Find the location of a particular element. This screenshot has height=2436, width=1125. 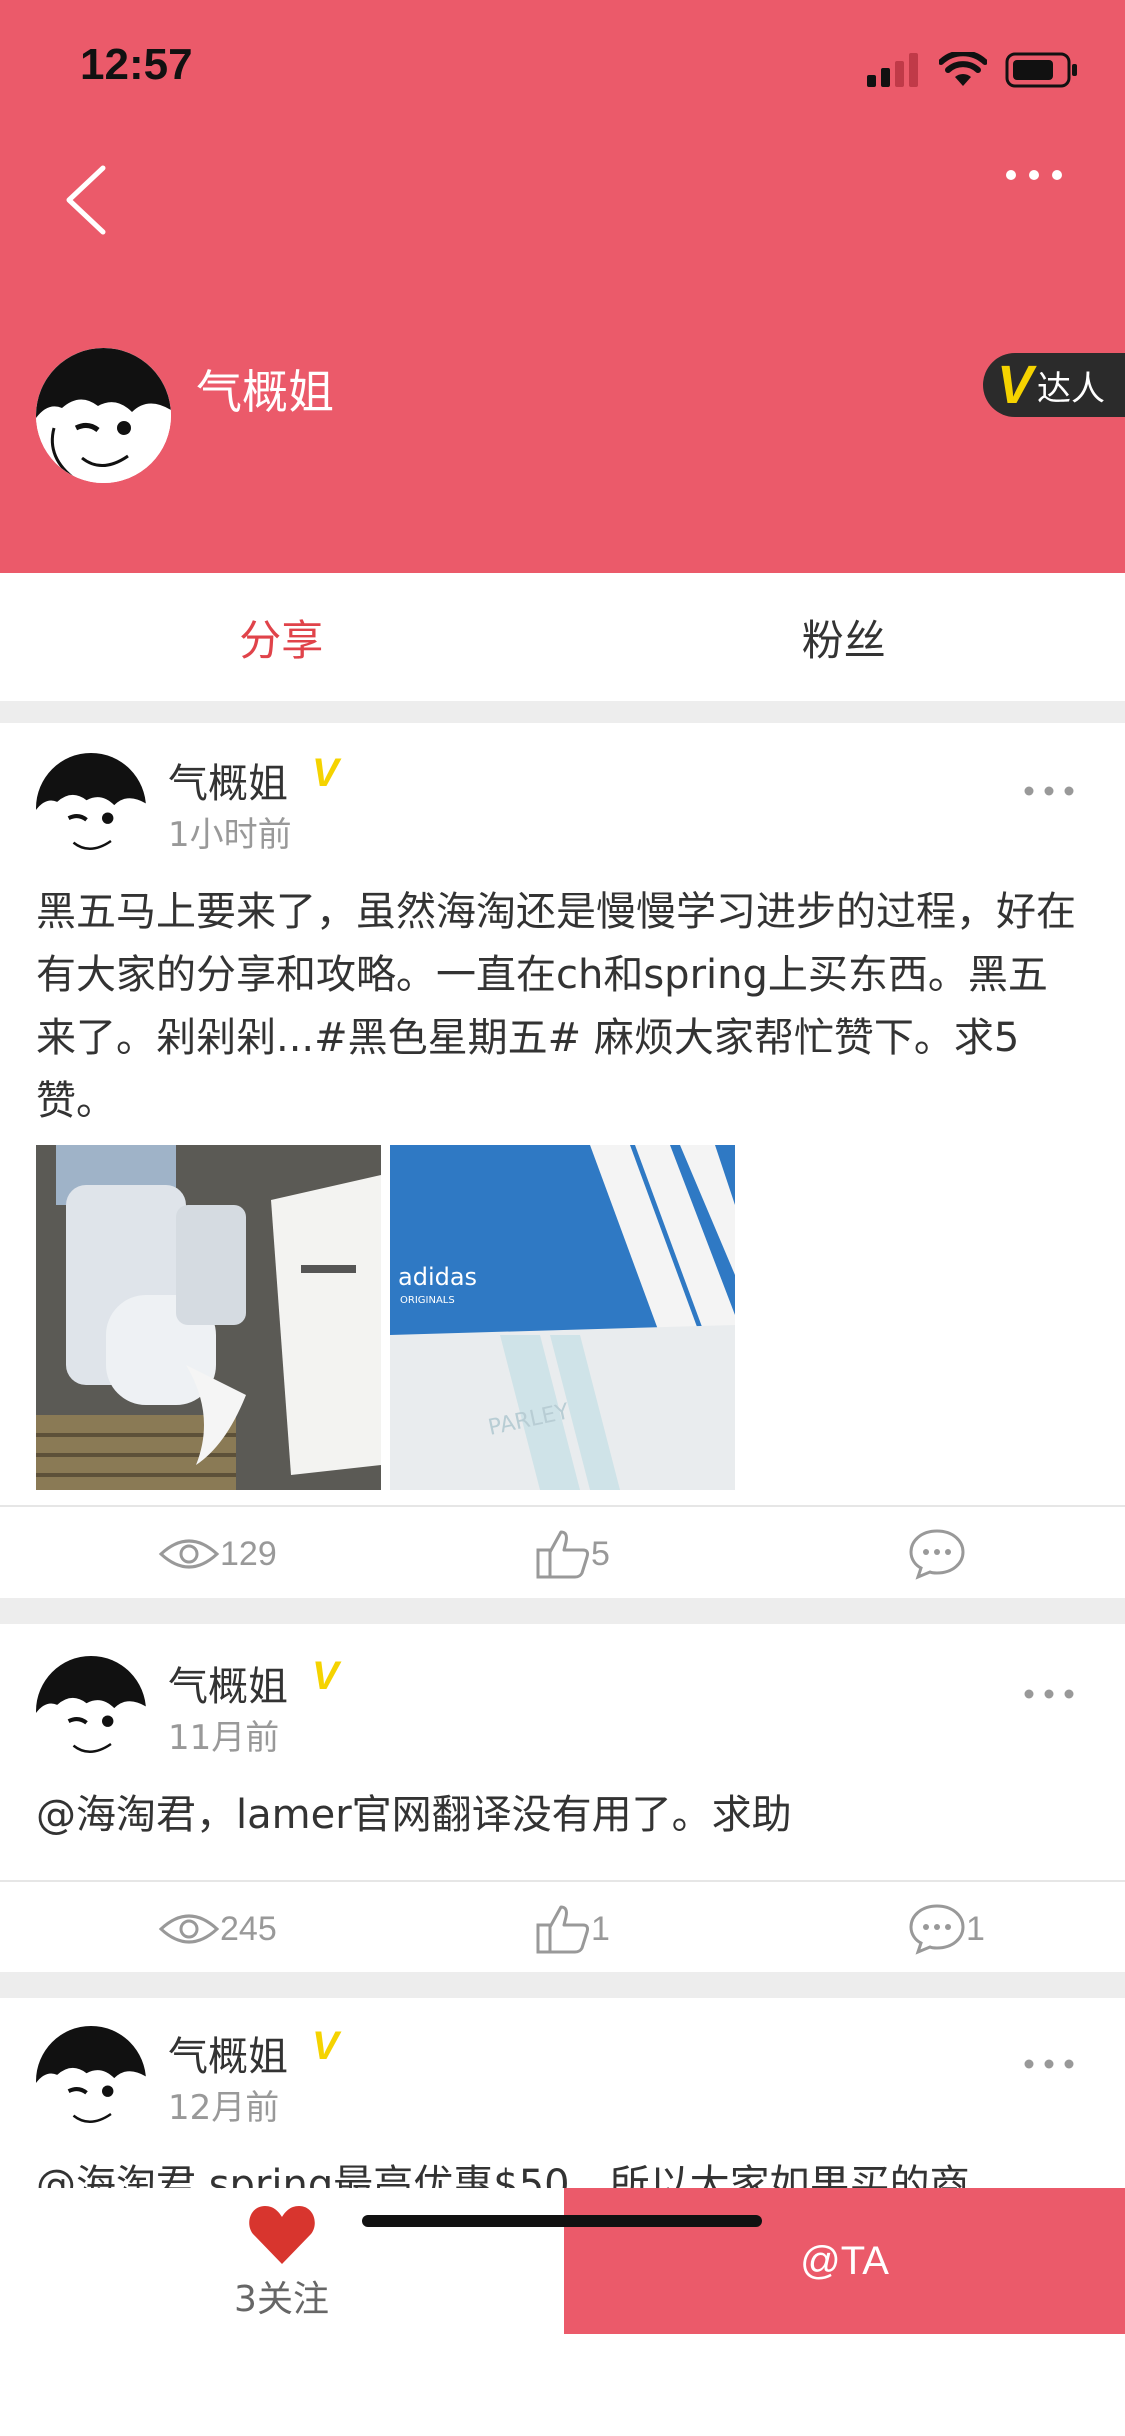

like-button: 1 is located at coordinates (572, 1929).